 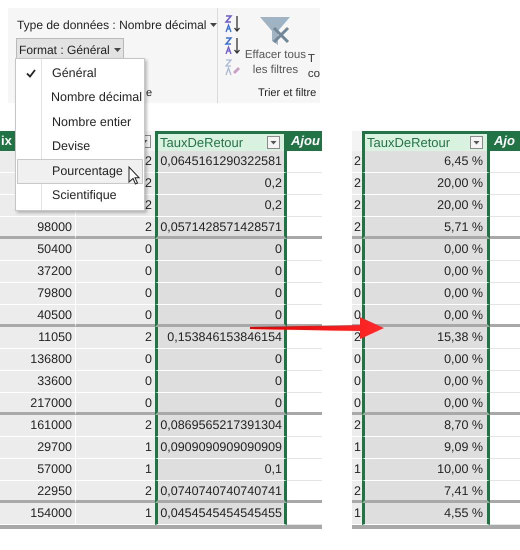 What do you see at coordinates (80, 122) in the screenshot?
I see `menu-item: Nombre entier` at bounding box center [80, 122].